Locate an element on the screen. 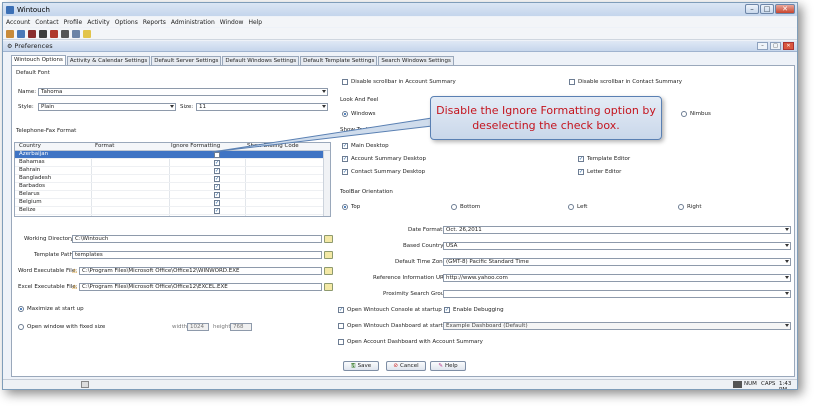 The width and height of the screenshot is (820, 410). close-icon: ✕ is located at coordinates (785, 9).